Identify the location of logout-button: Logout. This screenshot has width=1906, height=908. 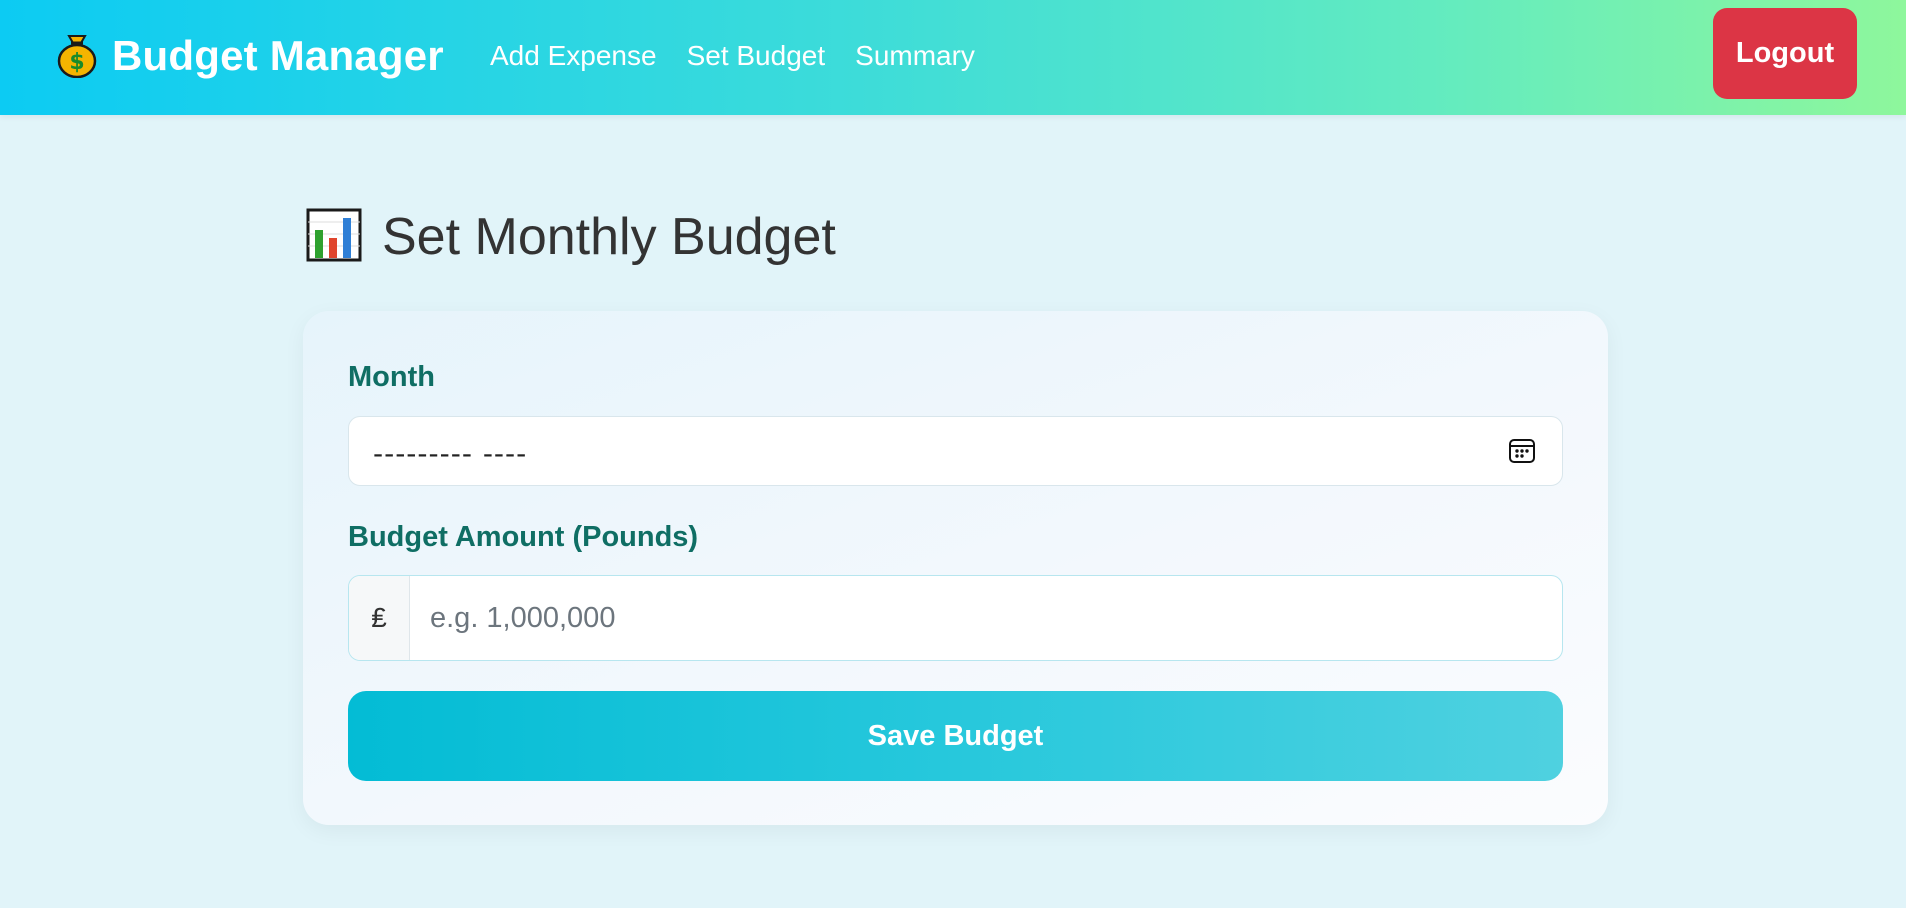
(1785, 53).